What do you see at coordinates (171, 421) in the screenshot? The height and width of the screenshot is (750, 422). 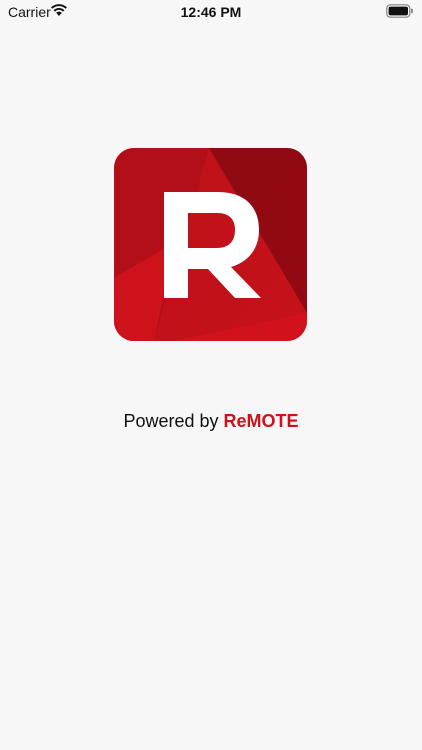 I see `powered-by-prefix: Powered by` at bounding box center [171, 421].